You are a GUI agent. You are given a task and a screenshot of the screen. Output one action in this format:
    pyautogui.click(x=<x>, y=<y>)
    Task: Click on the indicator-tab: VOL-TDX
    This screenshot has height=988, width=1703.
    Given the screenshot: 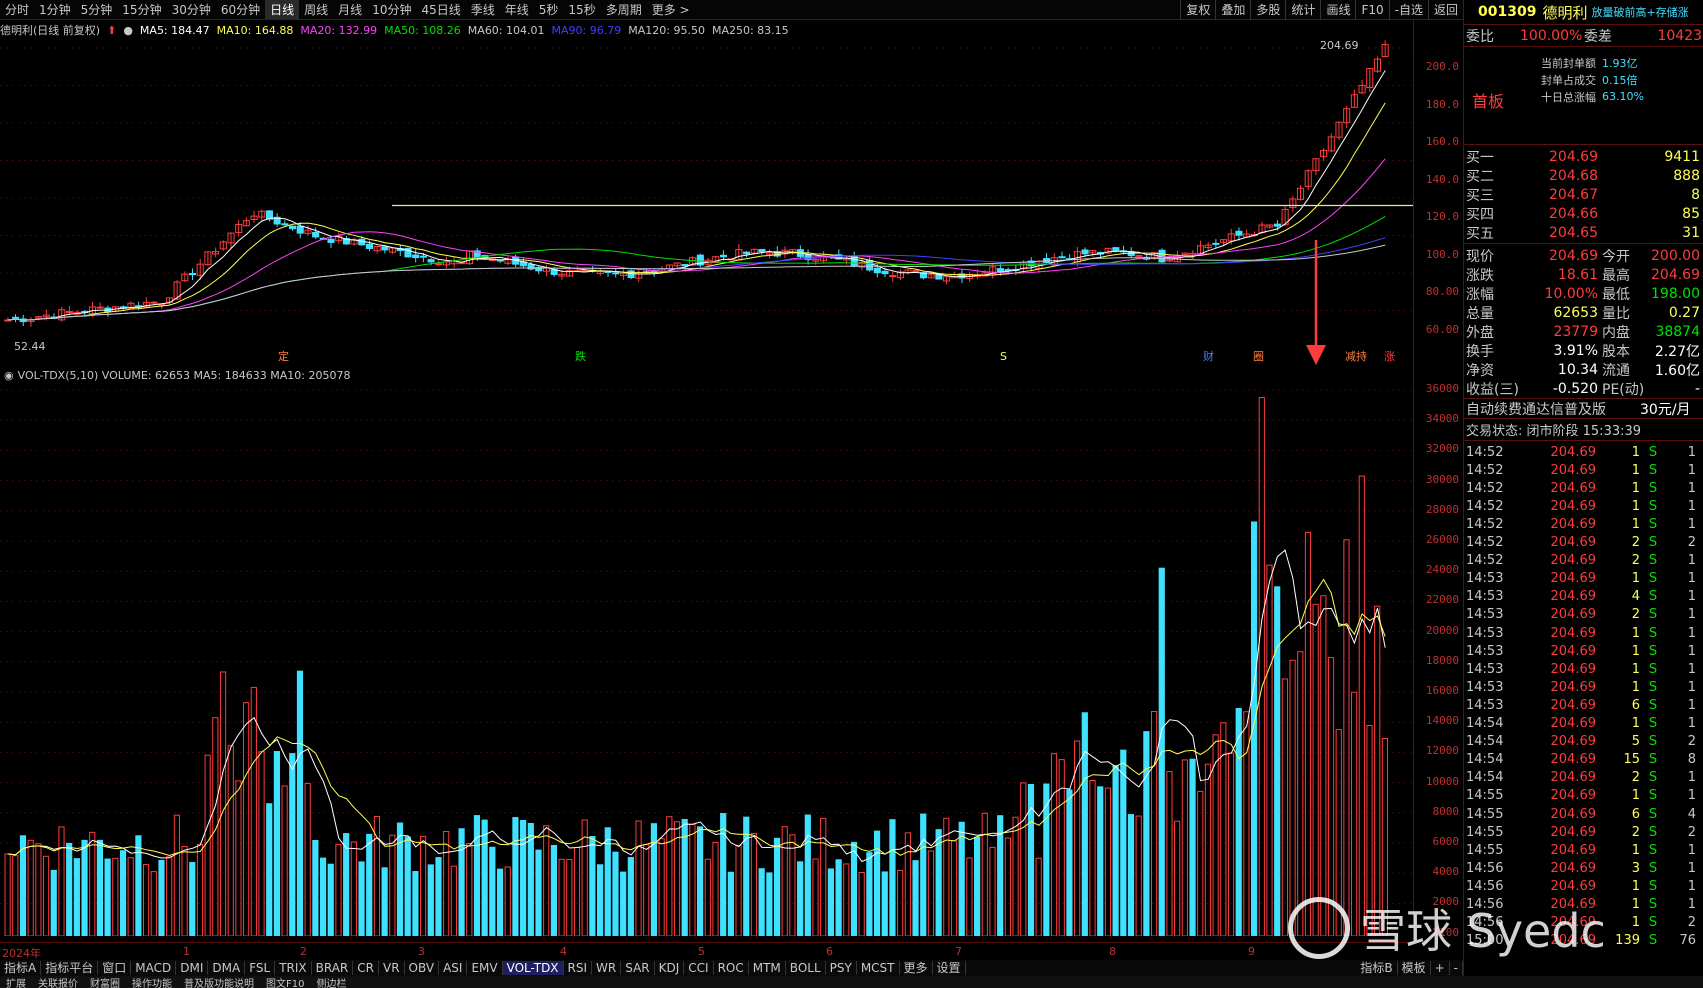 What is the action you would take?
    pyautogui.click(x=533, y=968)
    